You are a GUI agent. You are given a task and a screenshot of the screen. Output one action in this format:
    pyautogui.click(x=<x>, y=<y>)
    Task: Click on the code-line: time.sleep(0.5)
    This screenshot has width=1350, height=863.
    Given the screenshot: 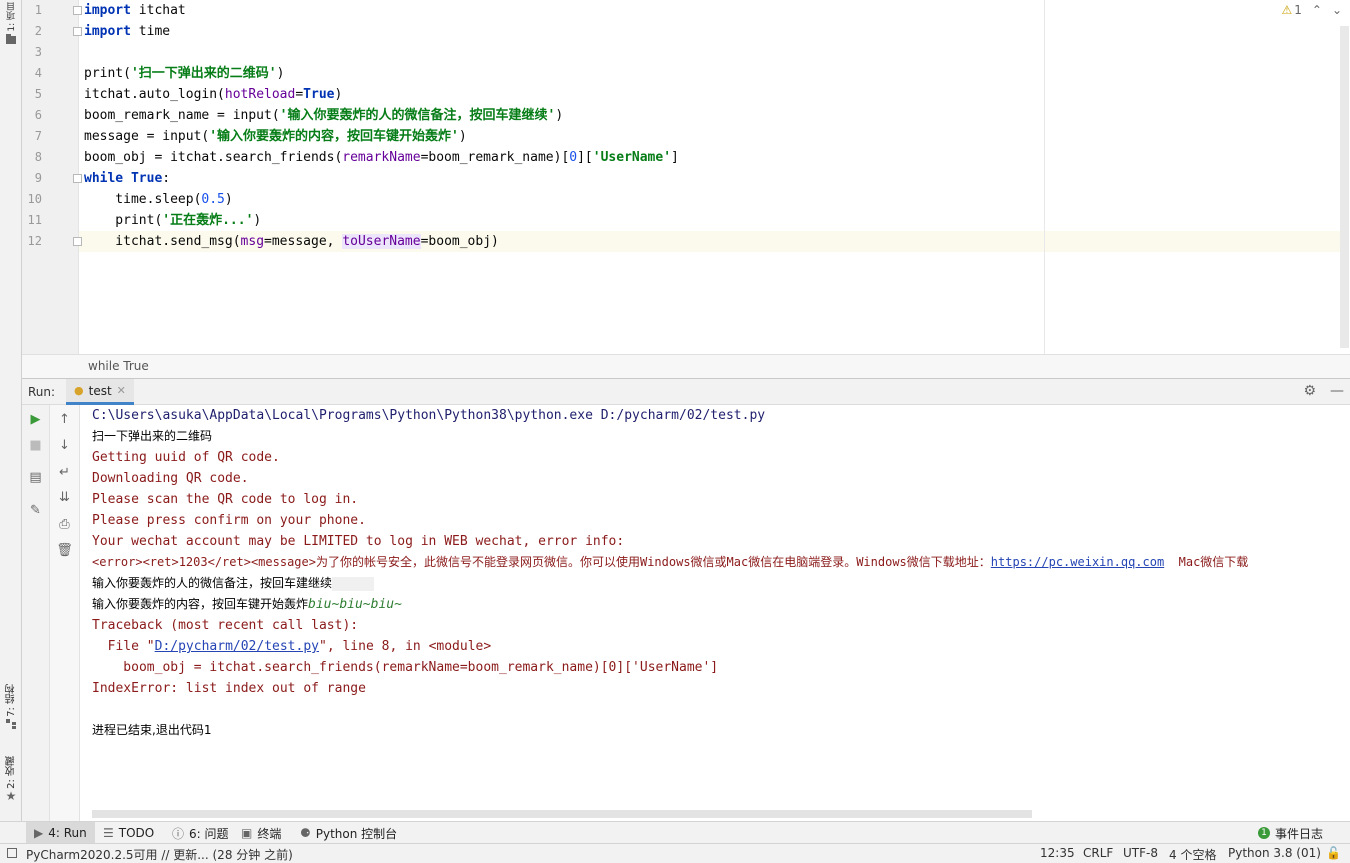 What is the action you would take?
    pyautogui.click(x=158, y=199)
    